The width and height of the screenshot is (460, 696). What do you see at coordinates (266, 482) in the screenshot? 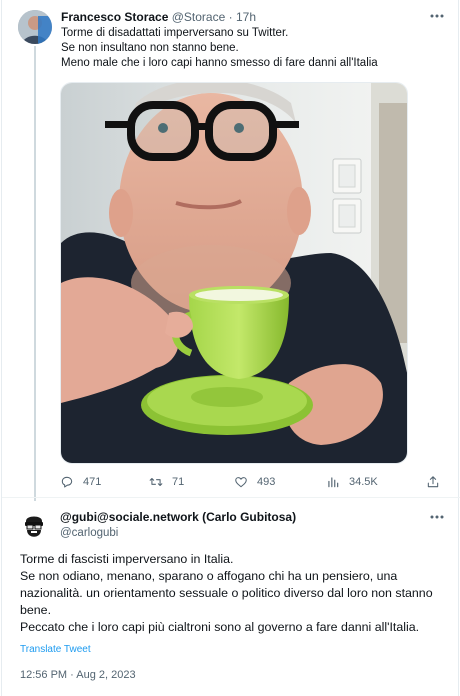
I see `like-count: 493` at bounding box center [266, 482].